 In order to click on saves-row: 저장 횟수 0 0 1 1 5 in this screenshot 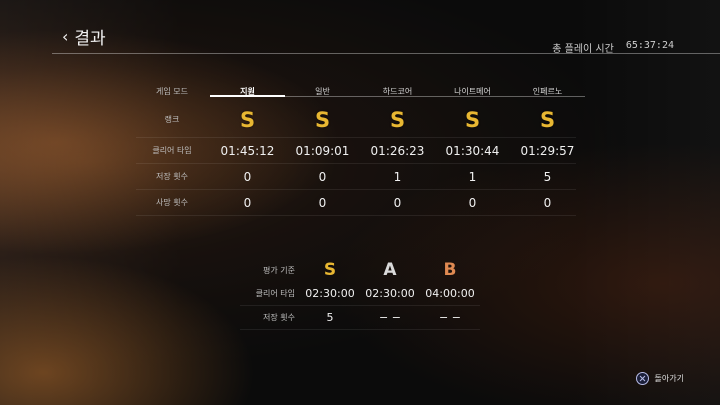, I will do `click(356, 177)`.